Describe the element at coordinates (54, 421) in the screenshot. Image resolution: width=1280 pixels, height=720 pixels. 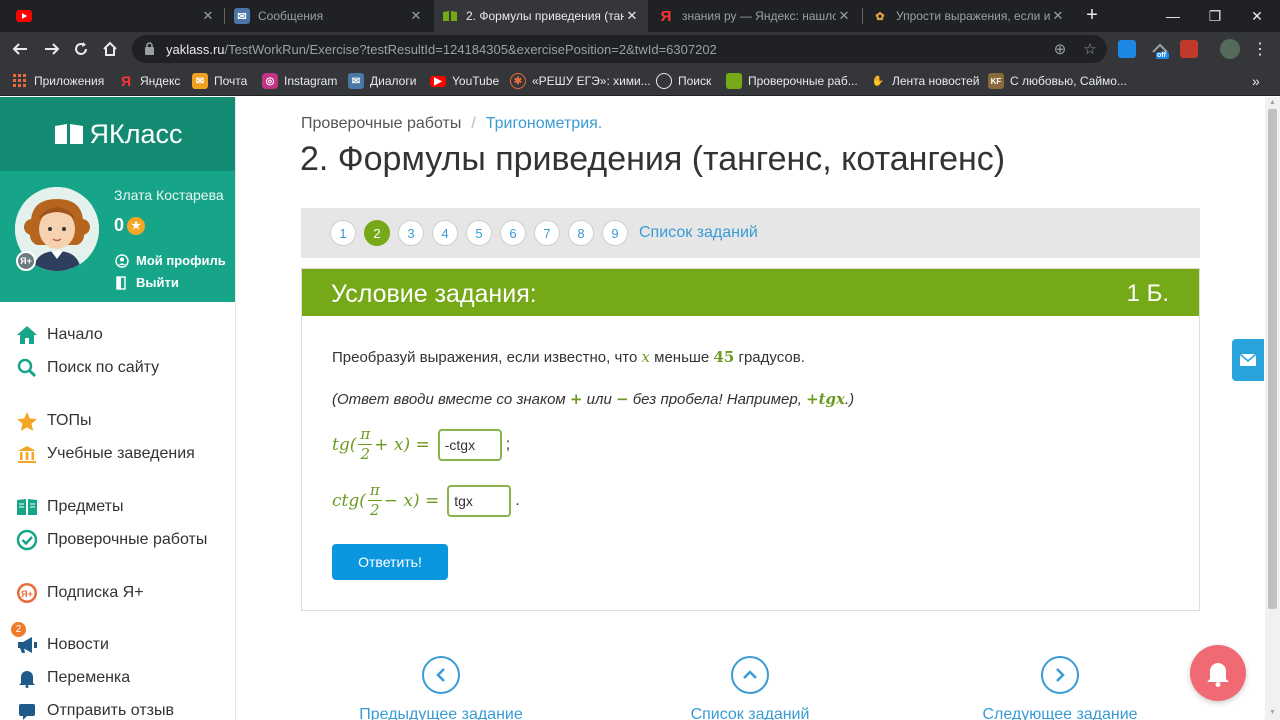
I see `sidebar-item-tops: ТОПы` at that location.